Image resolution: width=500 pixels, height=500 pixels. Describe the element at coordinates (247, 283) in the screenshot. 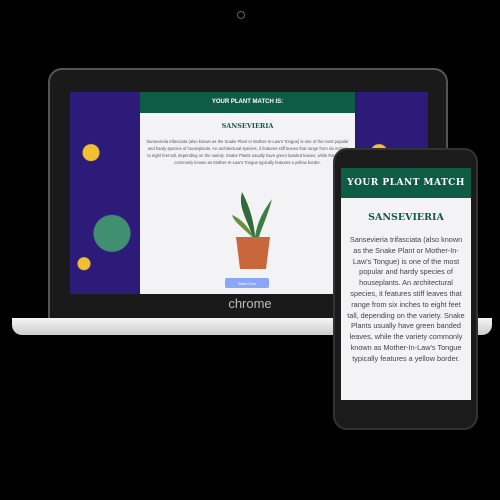

I see `start-over-button: Start Over` at that location.